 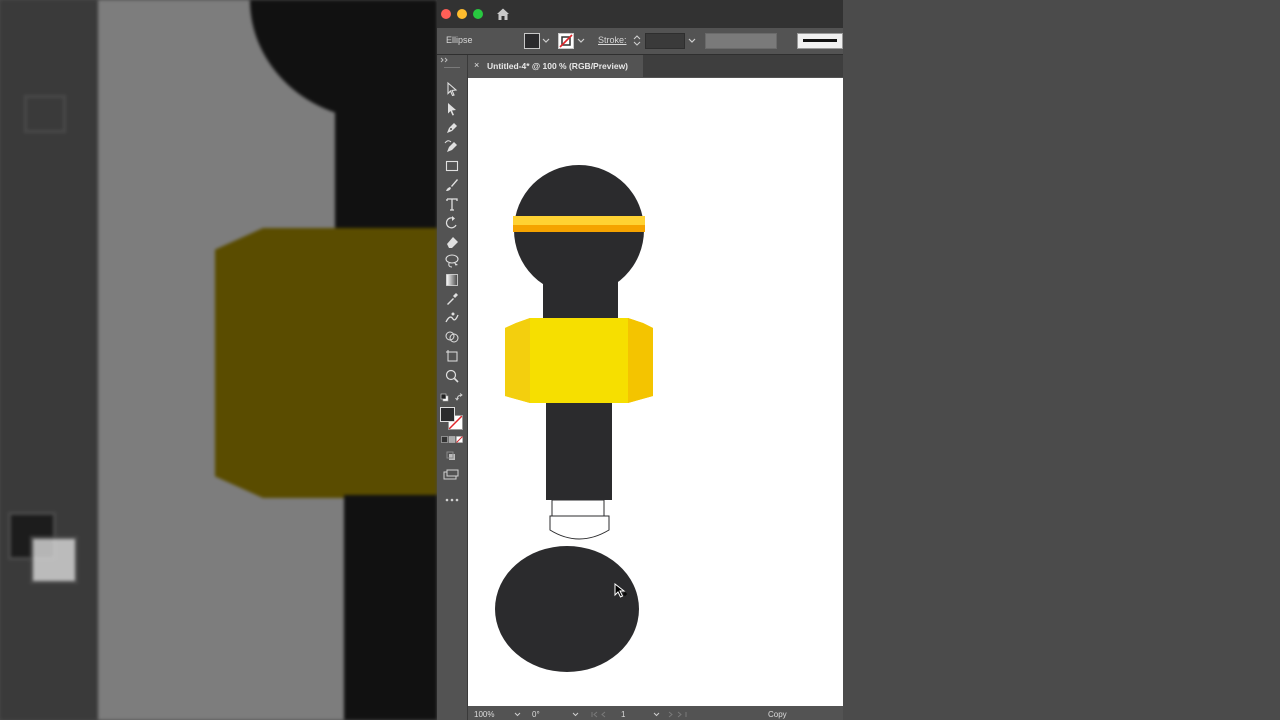 What do you see at coordinates (692, 41) in the screenshot?
I see `stroke-weight-chevron-icon` at bounding box center [692, 41].